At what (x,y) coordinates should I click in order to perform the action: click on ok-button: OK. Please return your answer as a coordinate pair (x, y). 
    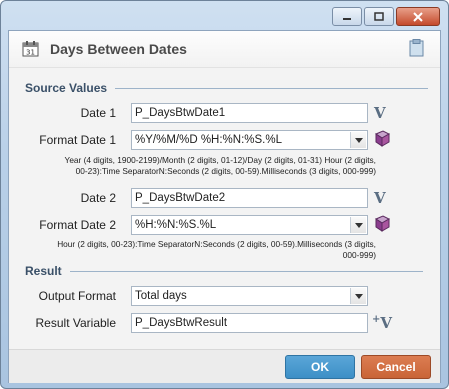
    Looking at the image, I should click on (320, 367).